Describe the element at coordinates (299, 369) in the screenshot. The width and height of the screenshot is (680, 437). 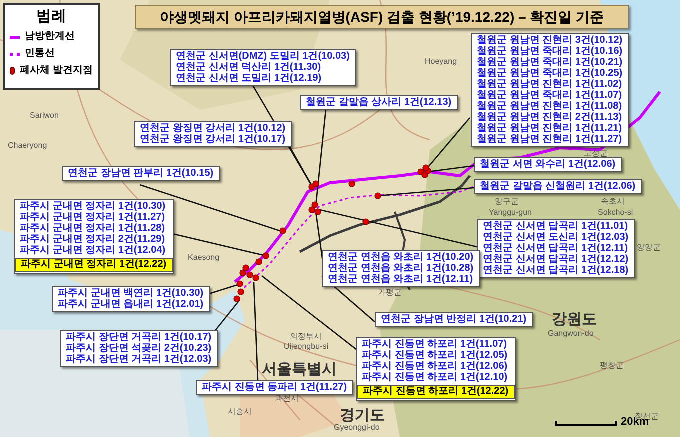
I see `place-label: 서울특별시` at that location.